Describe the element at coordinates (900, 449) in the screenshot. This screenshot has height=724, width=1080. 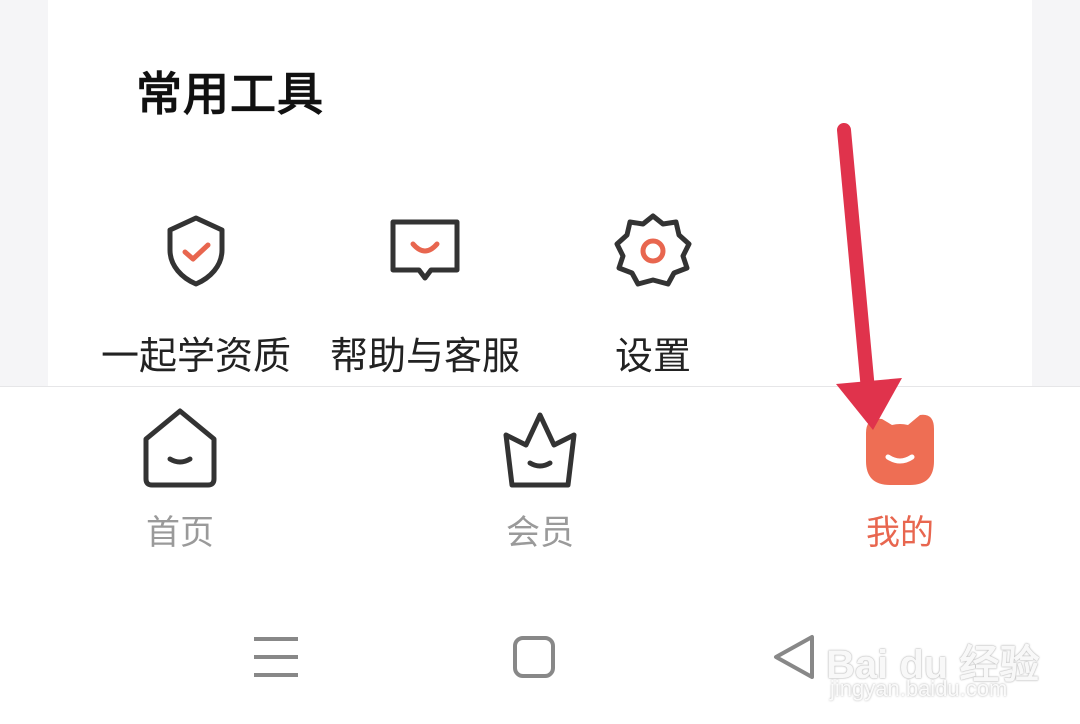
I see `cat-face-icon` at that location.